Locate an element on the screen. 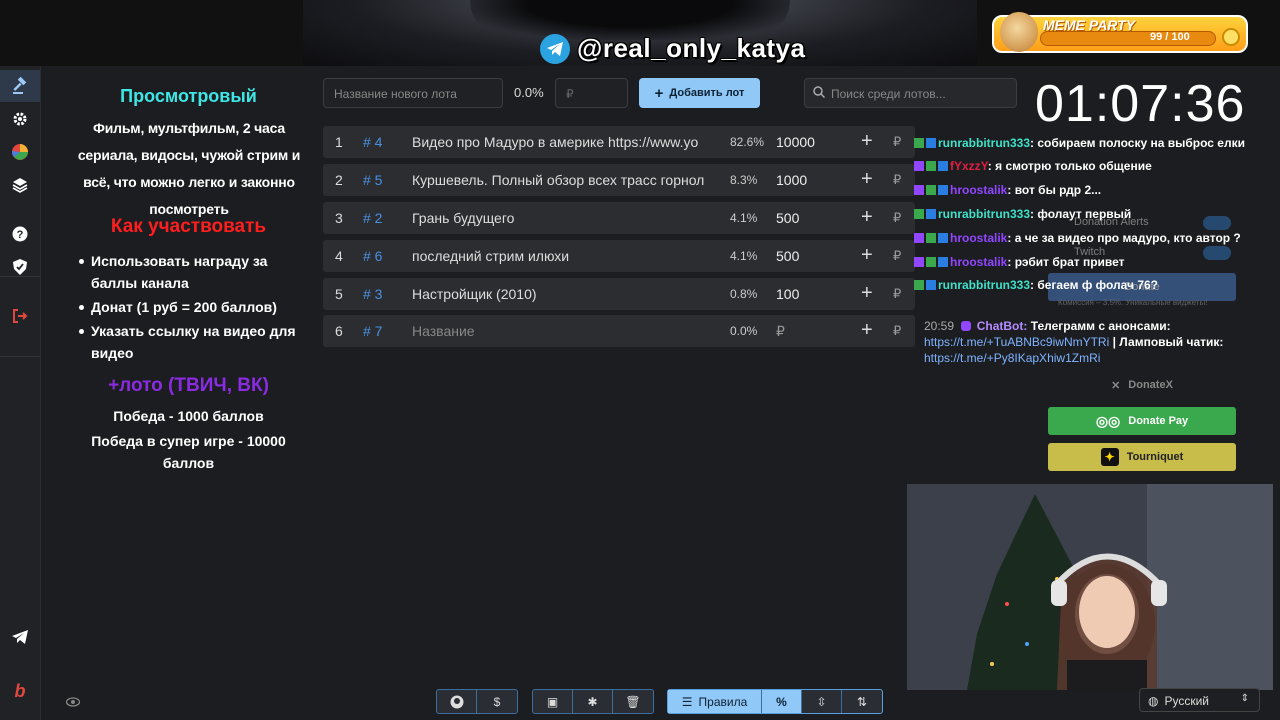 The width and height of the screenshot is (1280, 720). chat-time: 20:59 is located at coordinates (939, 326).